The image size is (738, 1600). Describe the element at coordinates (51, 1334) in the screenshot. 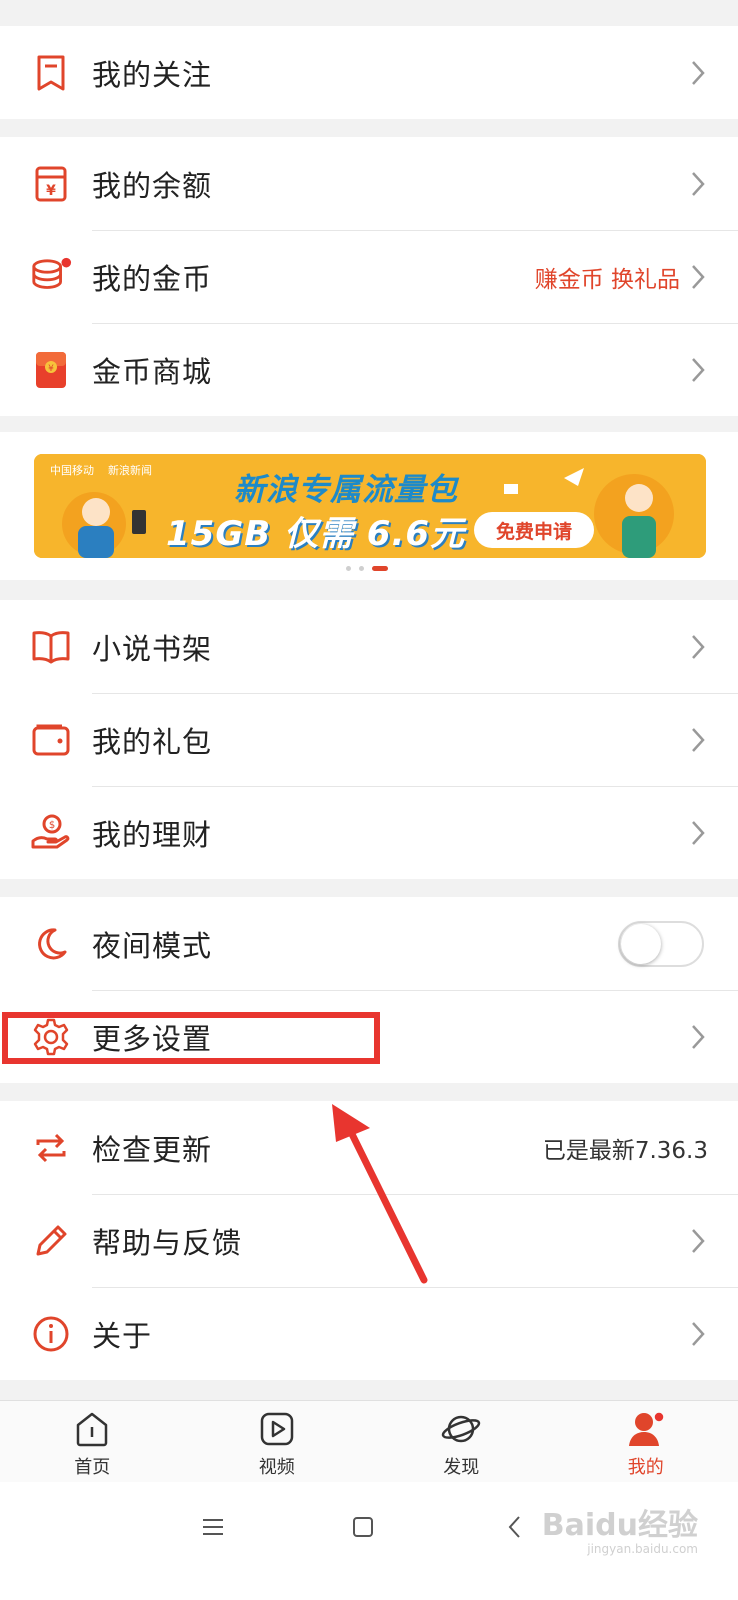

I see `info-icon` at that location.